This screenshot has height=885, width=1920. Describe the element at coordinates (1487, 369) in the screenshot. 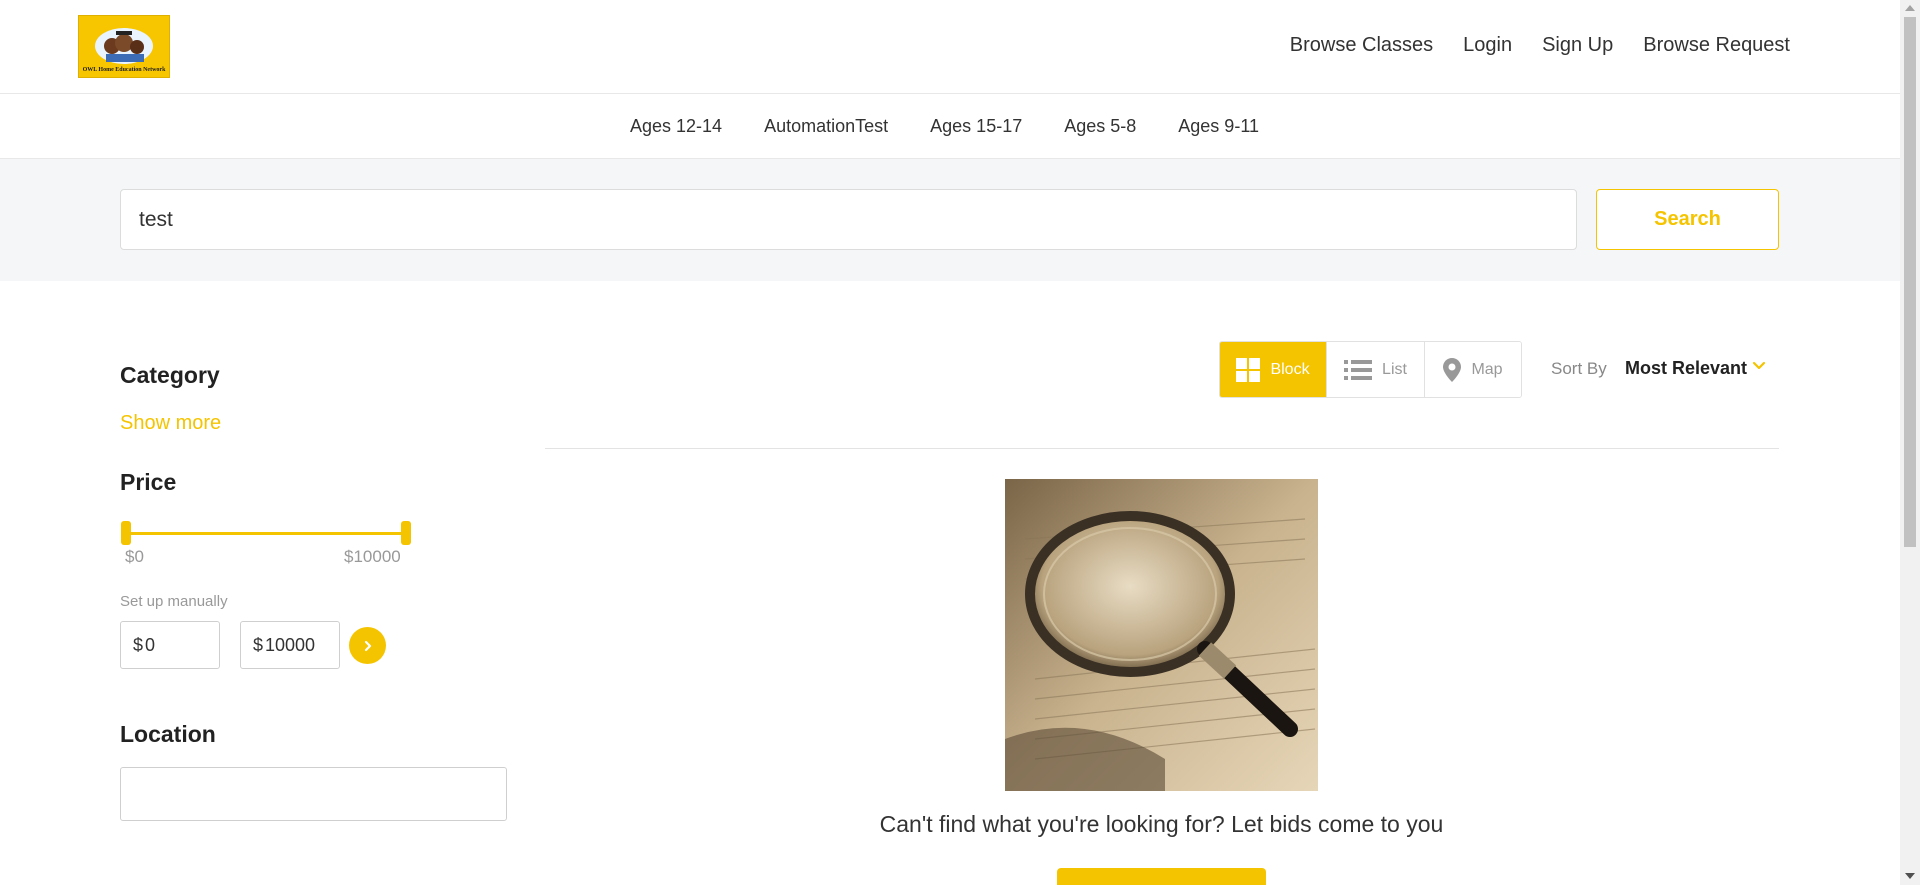

I see `map-view-label: Map` at that location.